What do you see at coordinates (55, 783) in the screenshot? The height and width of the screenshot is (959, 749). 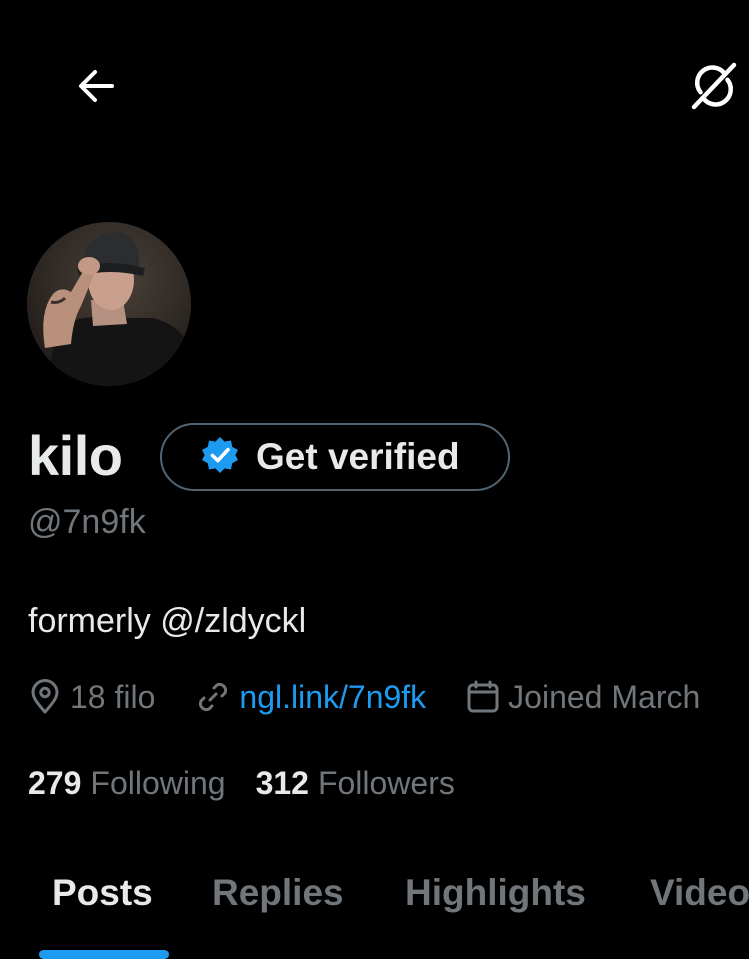 I see `following-count: 279` at bounding box center [55, 783].